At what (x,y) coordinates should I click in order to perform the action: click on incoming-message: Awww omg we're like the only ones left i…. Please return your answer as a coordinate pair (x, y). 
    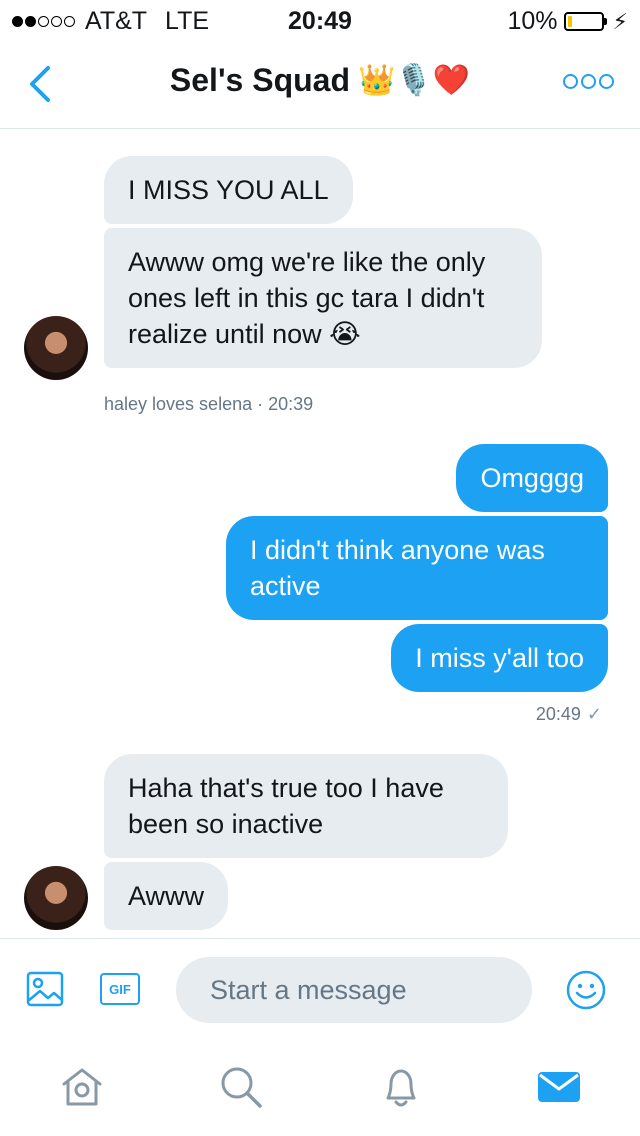
    Looking at the image, I should click on (323, 298).